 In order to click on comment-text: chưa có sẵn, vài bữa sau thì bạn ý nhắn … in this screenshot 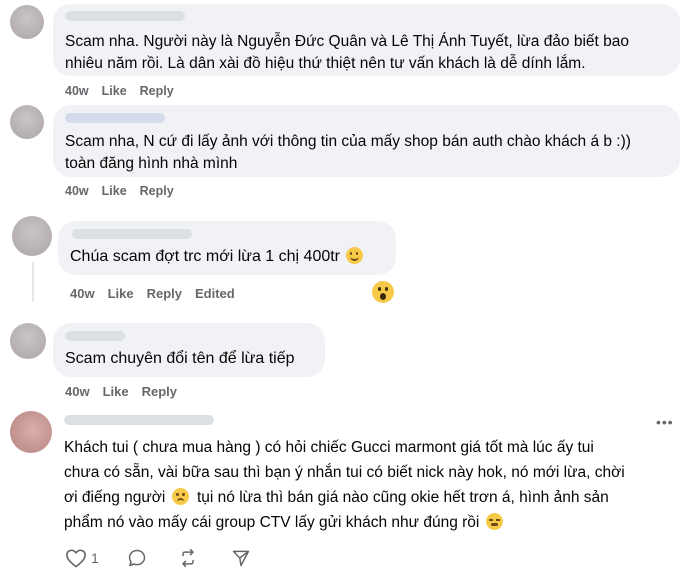, I will do `click(344, 472)`.